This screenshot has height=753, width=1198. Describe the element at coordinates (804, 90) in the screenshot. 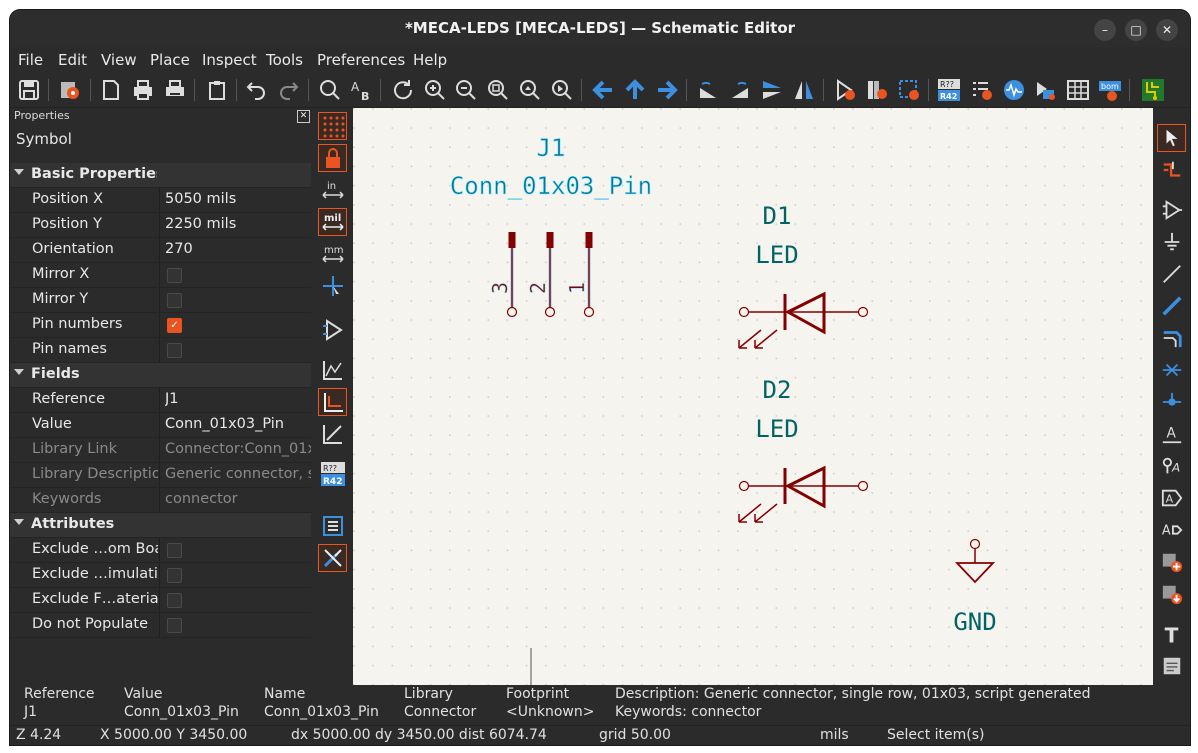

I see `mirror-horizontal-icon` at that location.